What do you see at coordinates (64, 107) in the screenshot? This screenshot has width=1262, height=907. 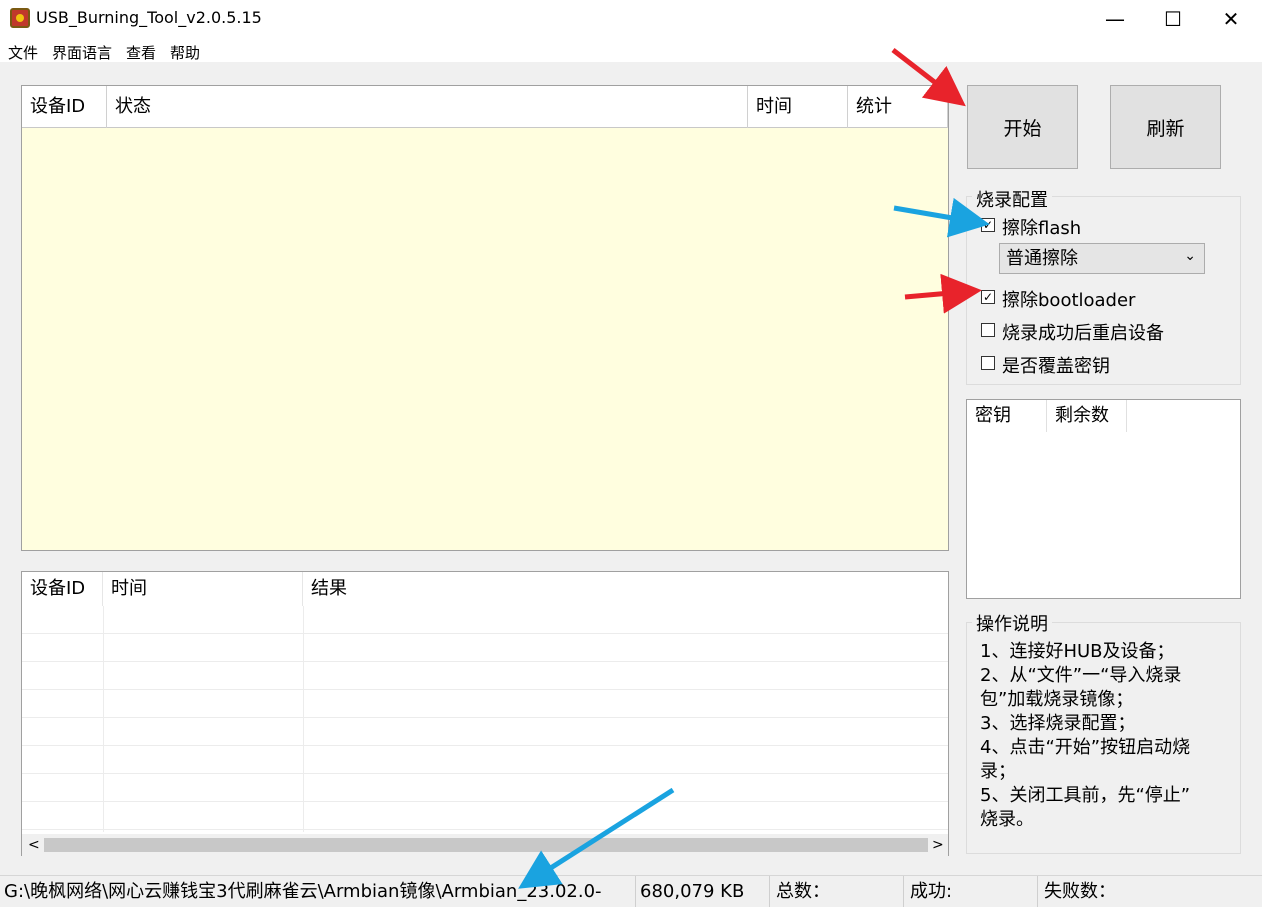 I see `column-device-id: 设备ID` at bounding box center [64, 107].